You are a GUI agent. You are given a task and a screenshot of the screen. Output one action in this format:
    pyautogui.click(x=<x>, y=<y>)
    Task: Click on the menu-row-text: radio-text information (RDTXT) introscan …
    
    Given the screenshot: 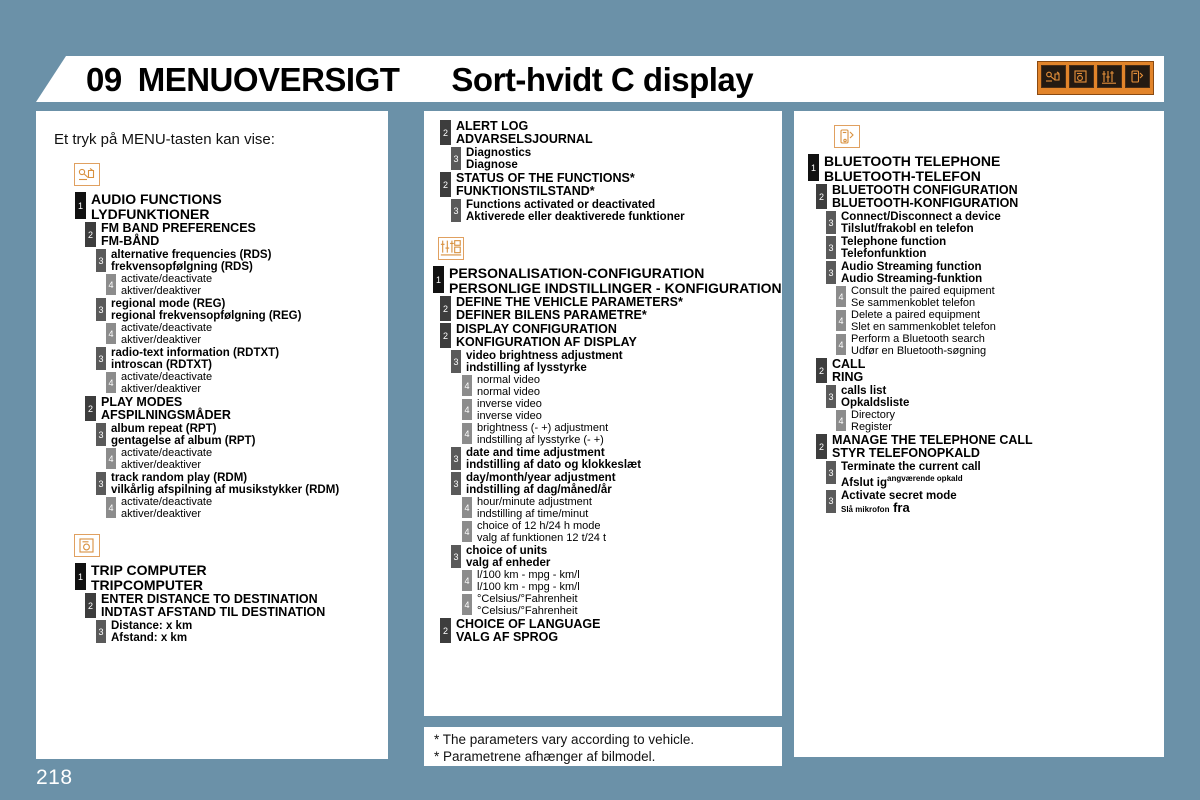 What is the action you would take?
    pyautogui.click(x=249, y=359)
    